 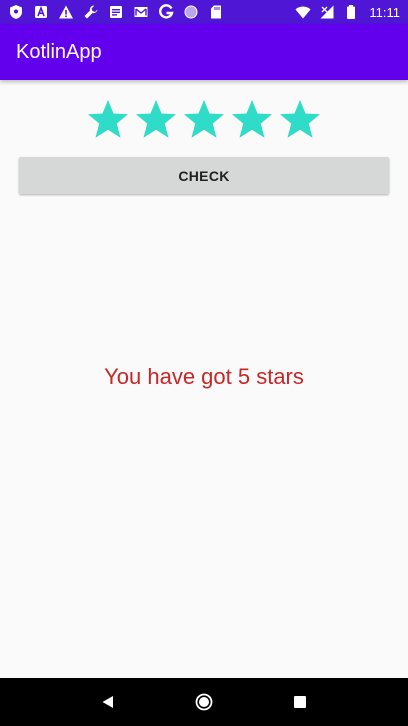 I want to click on rating-bar, so click(x=204, y=120).